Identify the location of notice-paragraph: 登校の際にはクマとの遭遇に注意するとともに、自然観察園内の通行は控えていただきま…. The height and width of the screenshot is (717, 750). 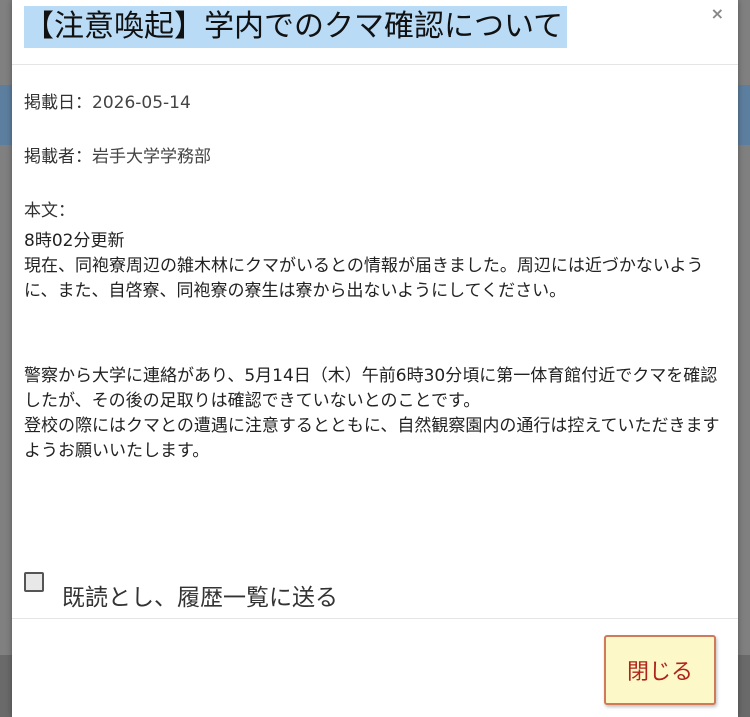
(372, 438).